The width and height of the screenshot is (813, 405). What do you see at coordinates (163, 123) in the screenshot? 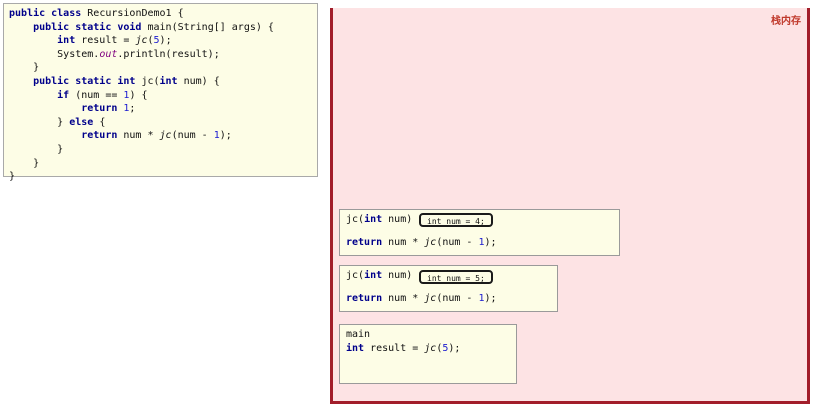
I see `code-line: } else {` at bounding box center [163, 123].